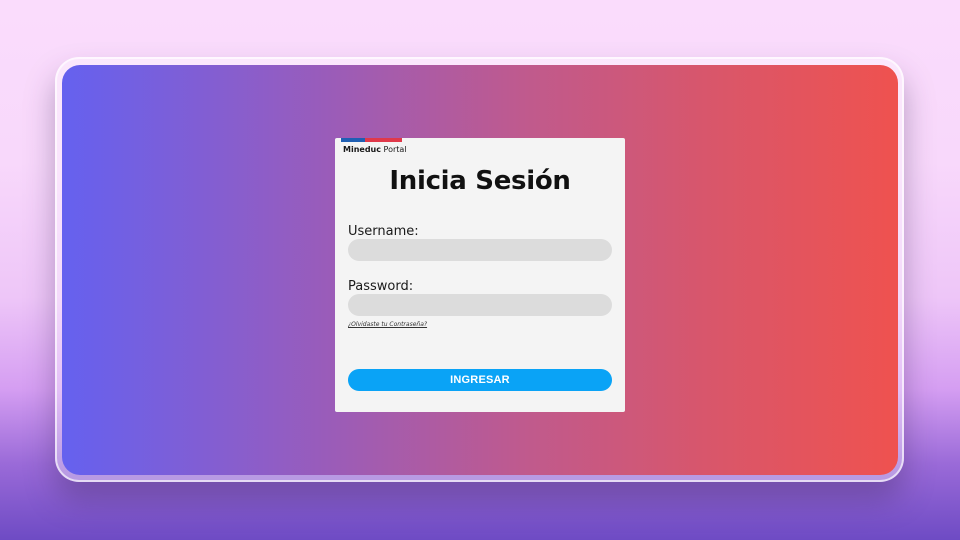  Describe the element at coordinates (480, 380) in the screenshot. I see `login-submit-button: INGRESAR` at that location.